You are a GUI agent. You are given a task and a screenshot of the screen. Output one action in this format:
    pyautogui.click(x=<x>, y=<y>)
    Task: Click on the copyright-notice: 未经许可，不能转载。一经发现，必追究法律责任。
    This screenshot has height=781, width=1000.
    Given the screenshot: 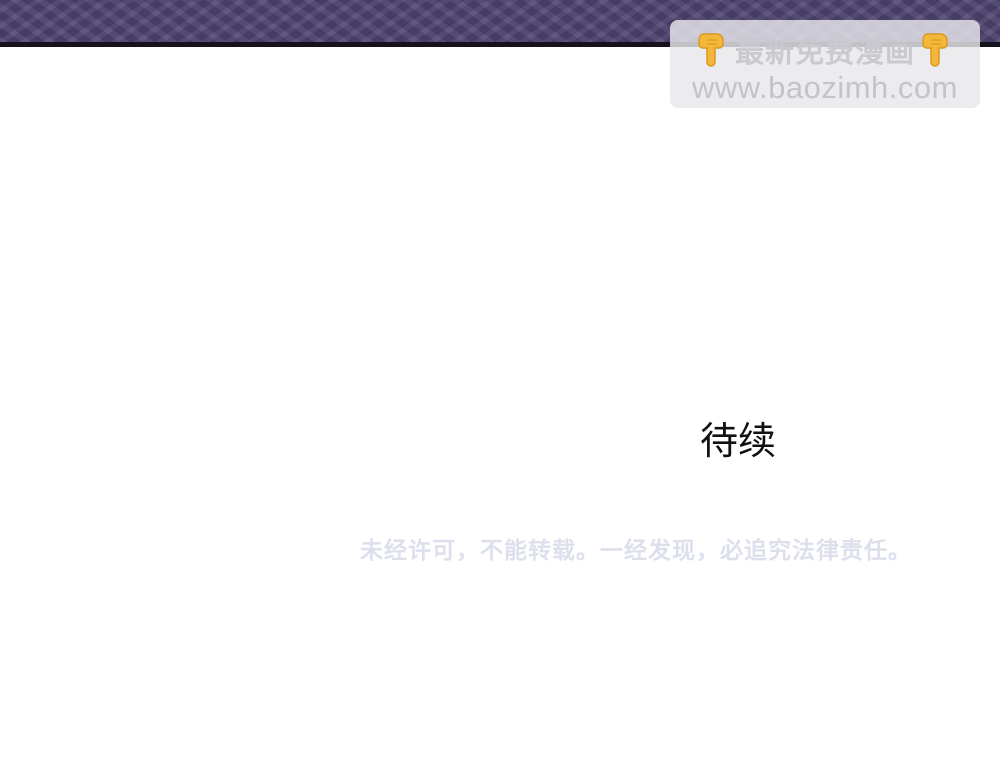 What is the action you would take?
    pyautogui.click(x=636, y=551)
    